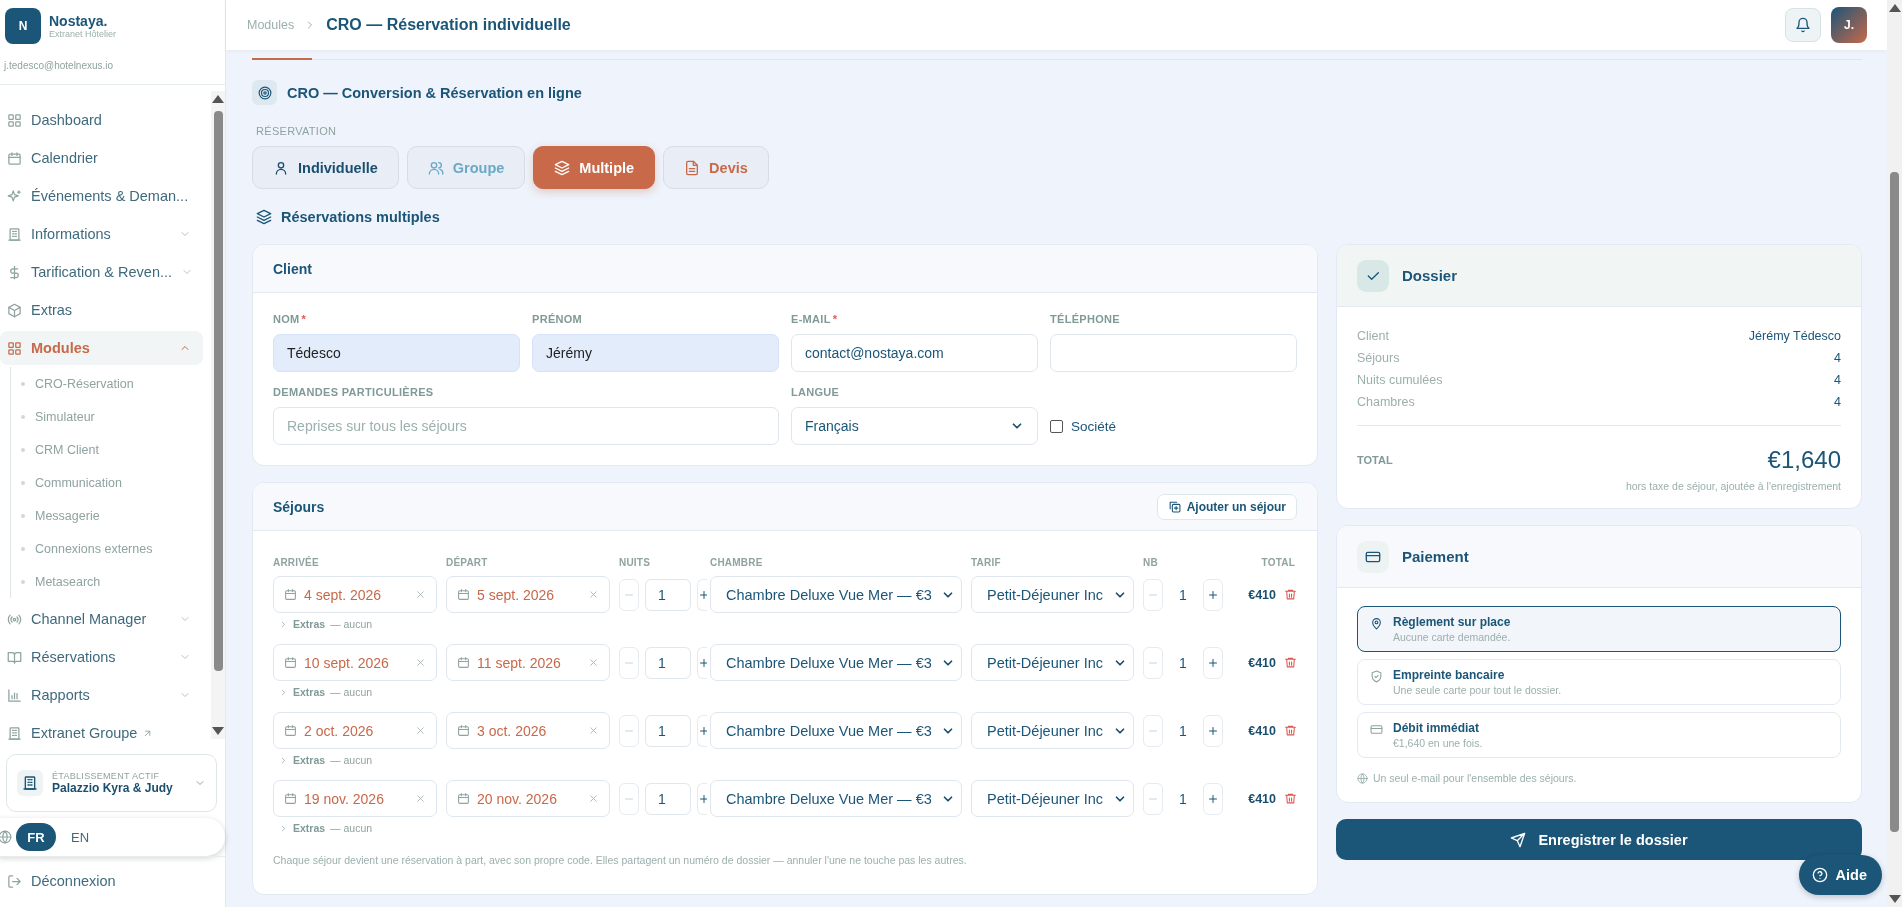  What do you see at coordinates (635, 562) in the screenshot?
I see `column-header: NUITS` at bounding box center [635, 562].